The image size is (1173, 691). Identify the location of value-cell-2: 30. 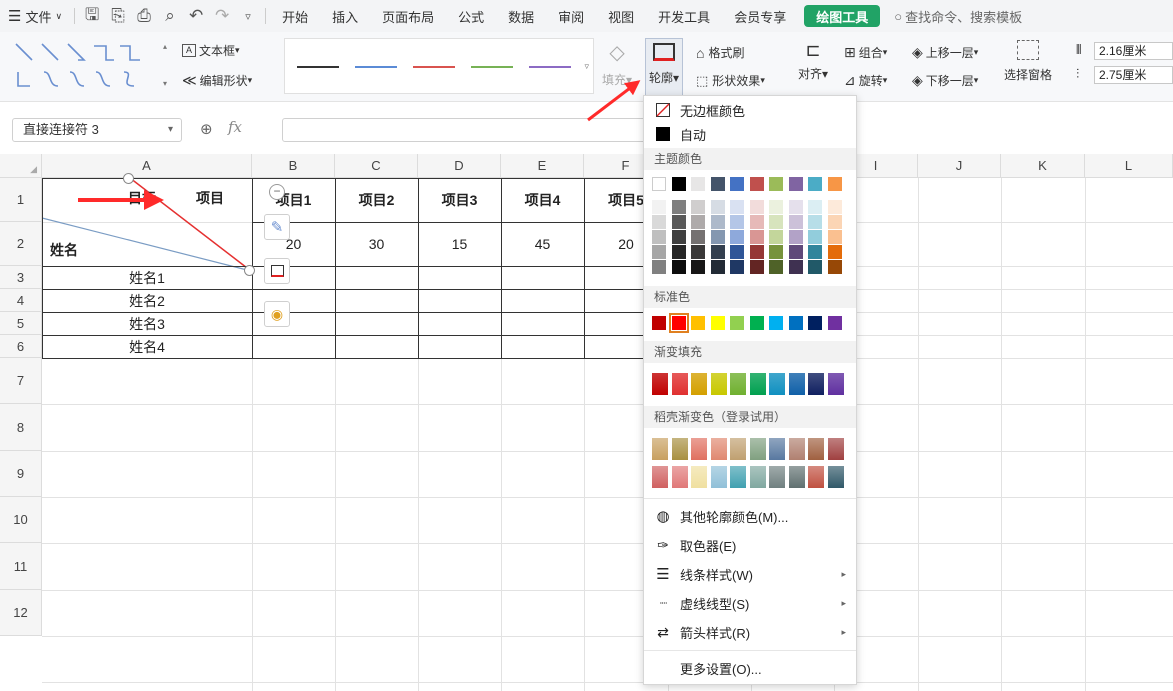
(376, 244).